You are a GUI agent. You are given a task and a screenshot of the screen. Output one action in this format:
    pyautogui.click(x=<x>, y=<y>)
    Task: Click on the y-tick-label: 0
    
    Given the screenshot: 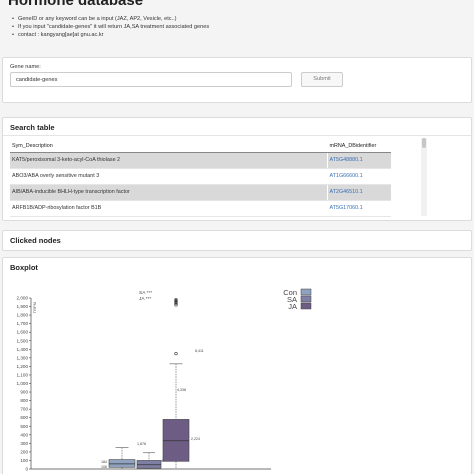 What is the action you would take?
    pyautogui.click(x=26, y=469)
    